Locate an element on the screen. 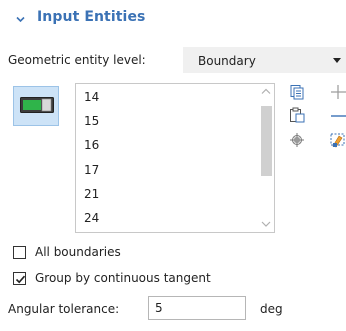 The image size is (346, 331). clear-selection-icon is located at coordinates (338, 140).